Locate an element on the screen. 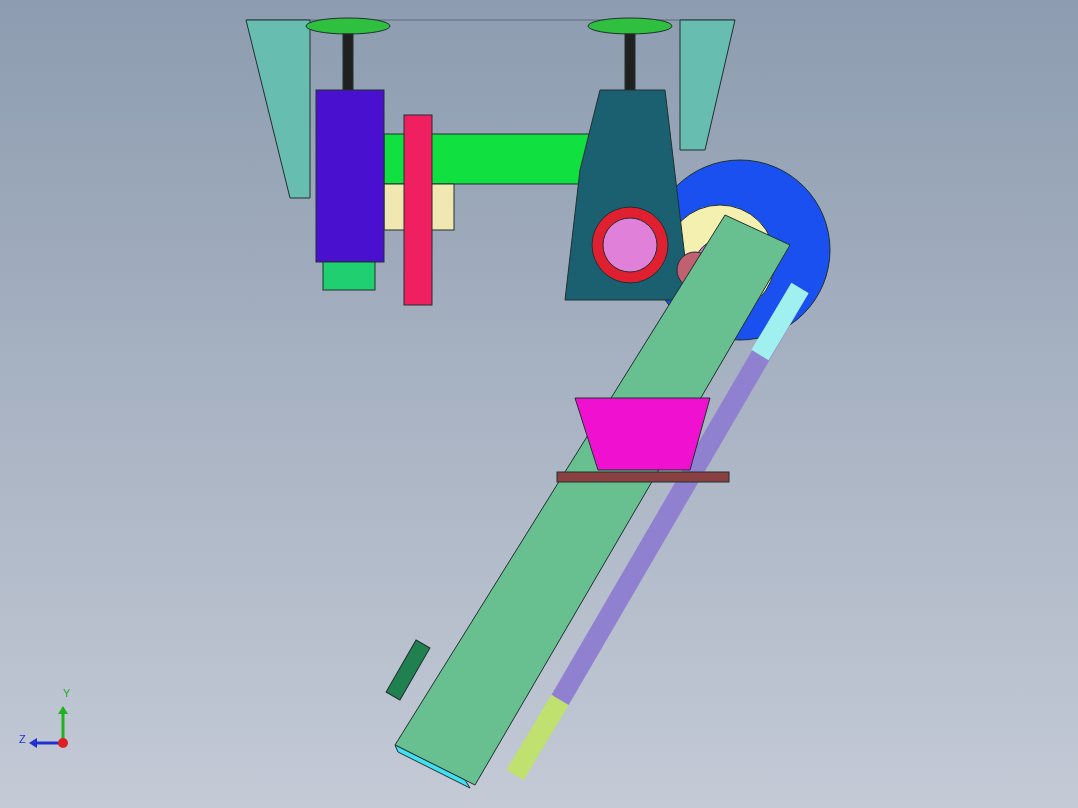 Image resolution: width=1078 pixels, height=808 pixels. axis-label: Z is located at coordinates (22, 739).